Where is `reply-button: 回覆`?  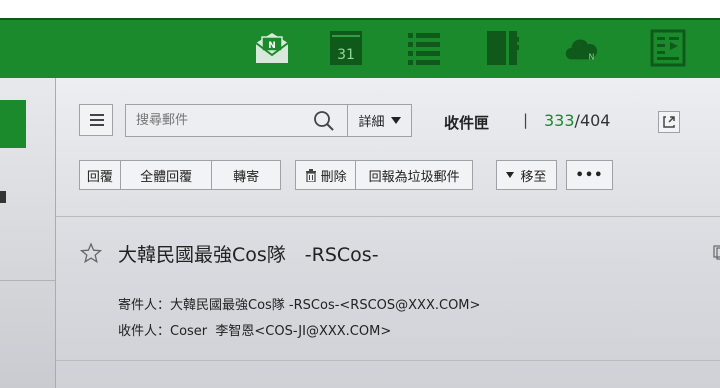 reply-button: 回覆 is located at coordinates (100, 175).